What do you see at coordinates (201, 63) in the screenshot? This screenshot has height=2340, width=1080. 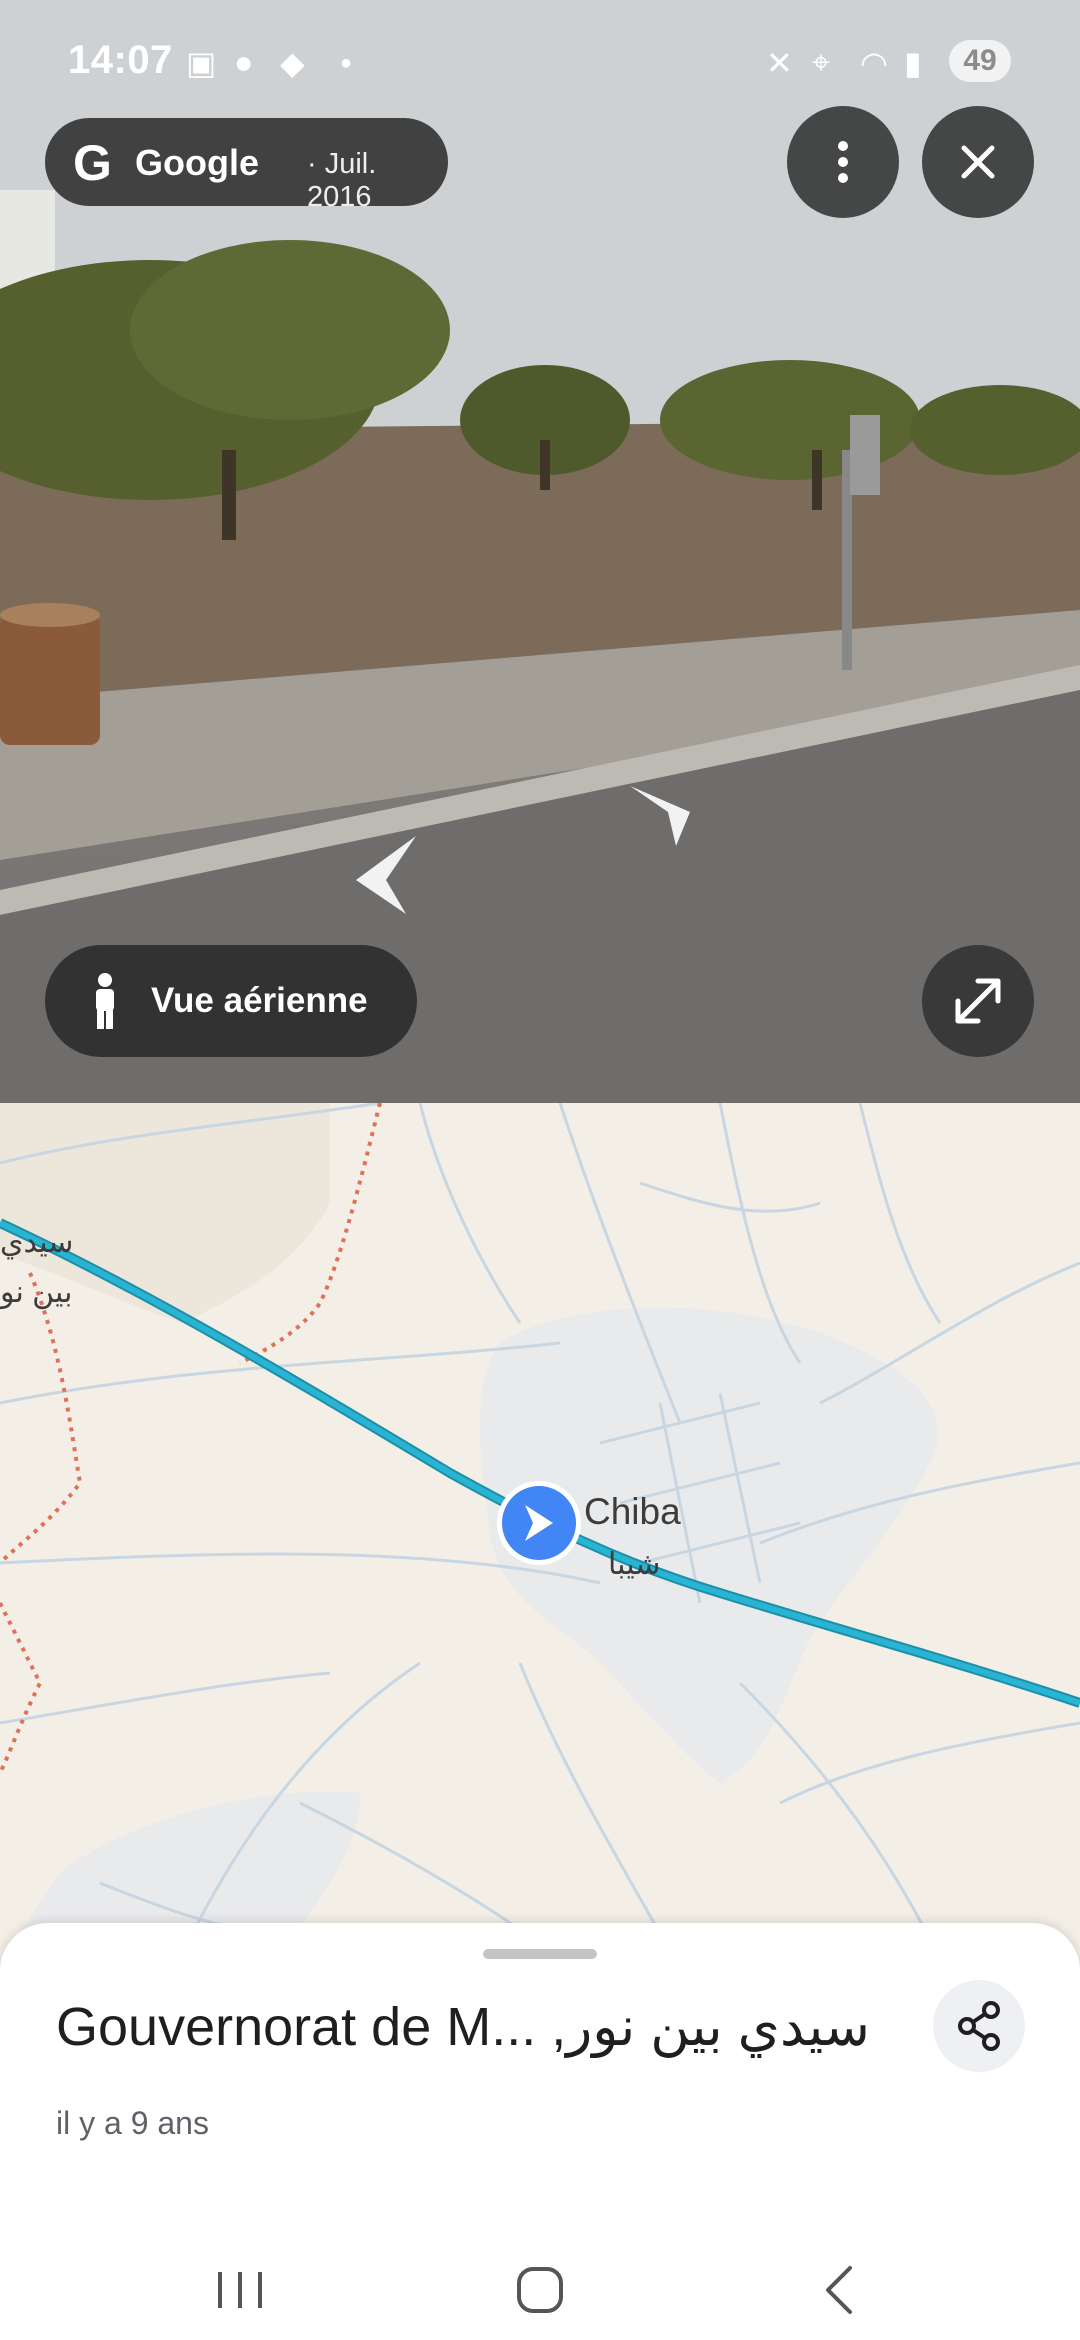 I see `screenshot-icon: ▣` at bounding box center [201, 63].